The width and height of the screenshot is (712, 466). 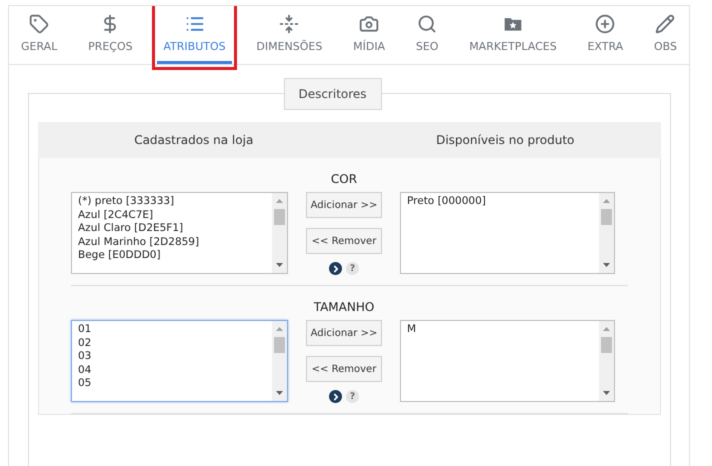 What do you see at coordinates (665, 24) in the screenshot?
I see `pencil-icon` at bounding box center [665, 24].